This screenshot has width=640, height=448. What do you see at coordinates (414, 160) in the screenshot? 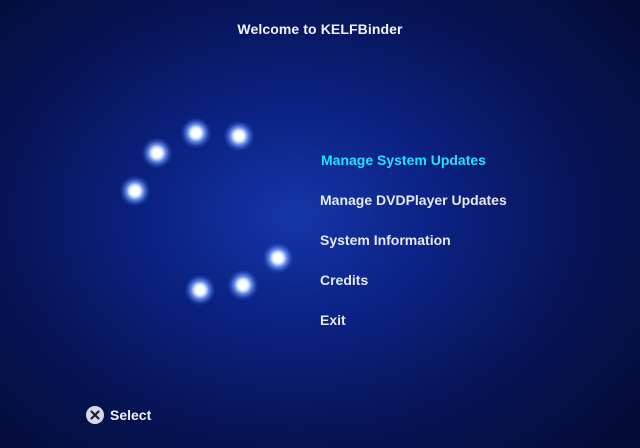
I see `menu-item-manage-system-updates: Manage System Updates` at bounding box center [414, 160].